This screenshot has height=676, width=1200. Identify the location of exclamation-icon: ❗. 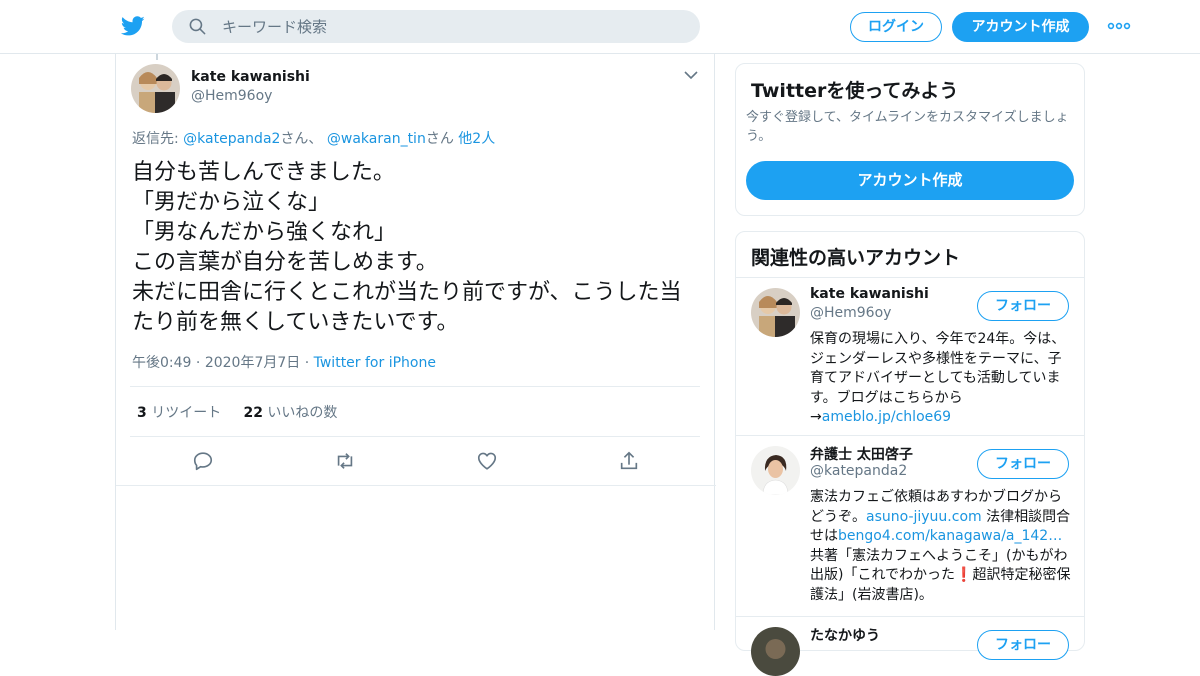
(964, 575).